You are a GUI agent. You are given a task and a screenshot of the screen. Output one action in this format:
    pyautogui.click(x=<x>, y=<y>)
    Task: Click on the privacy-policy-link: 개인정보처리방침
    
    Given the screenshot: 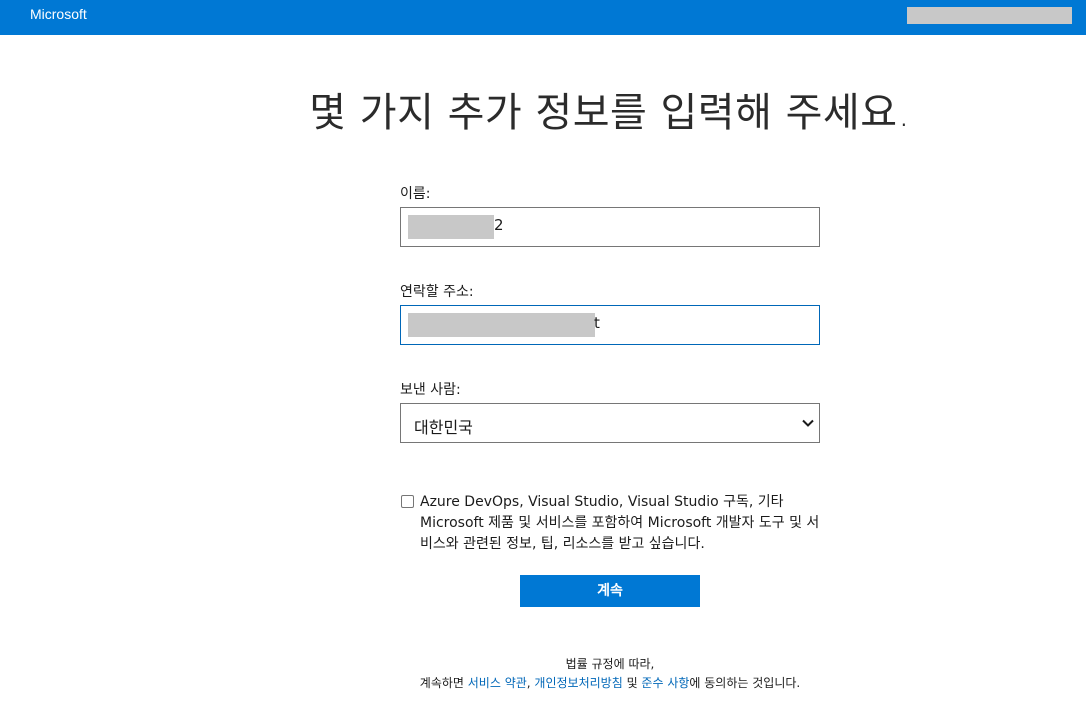 What is the action you would take?
    pyautogui.click(x=578, y=683)
    